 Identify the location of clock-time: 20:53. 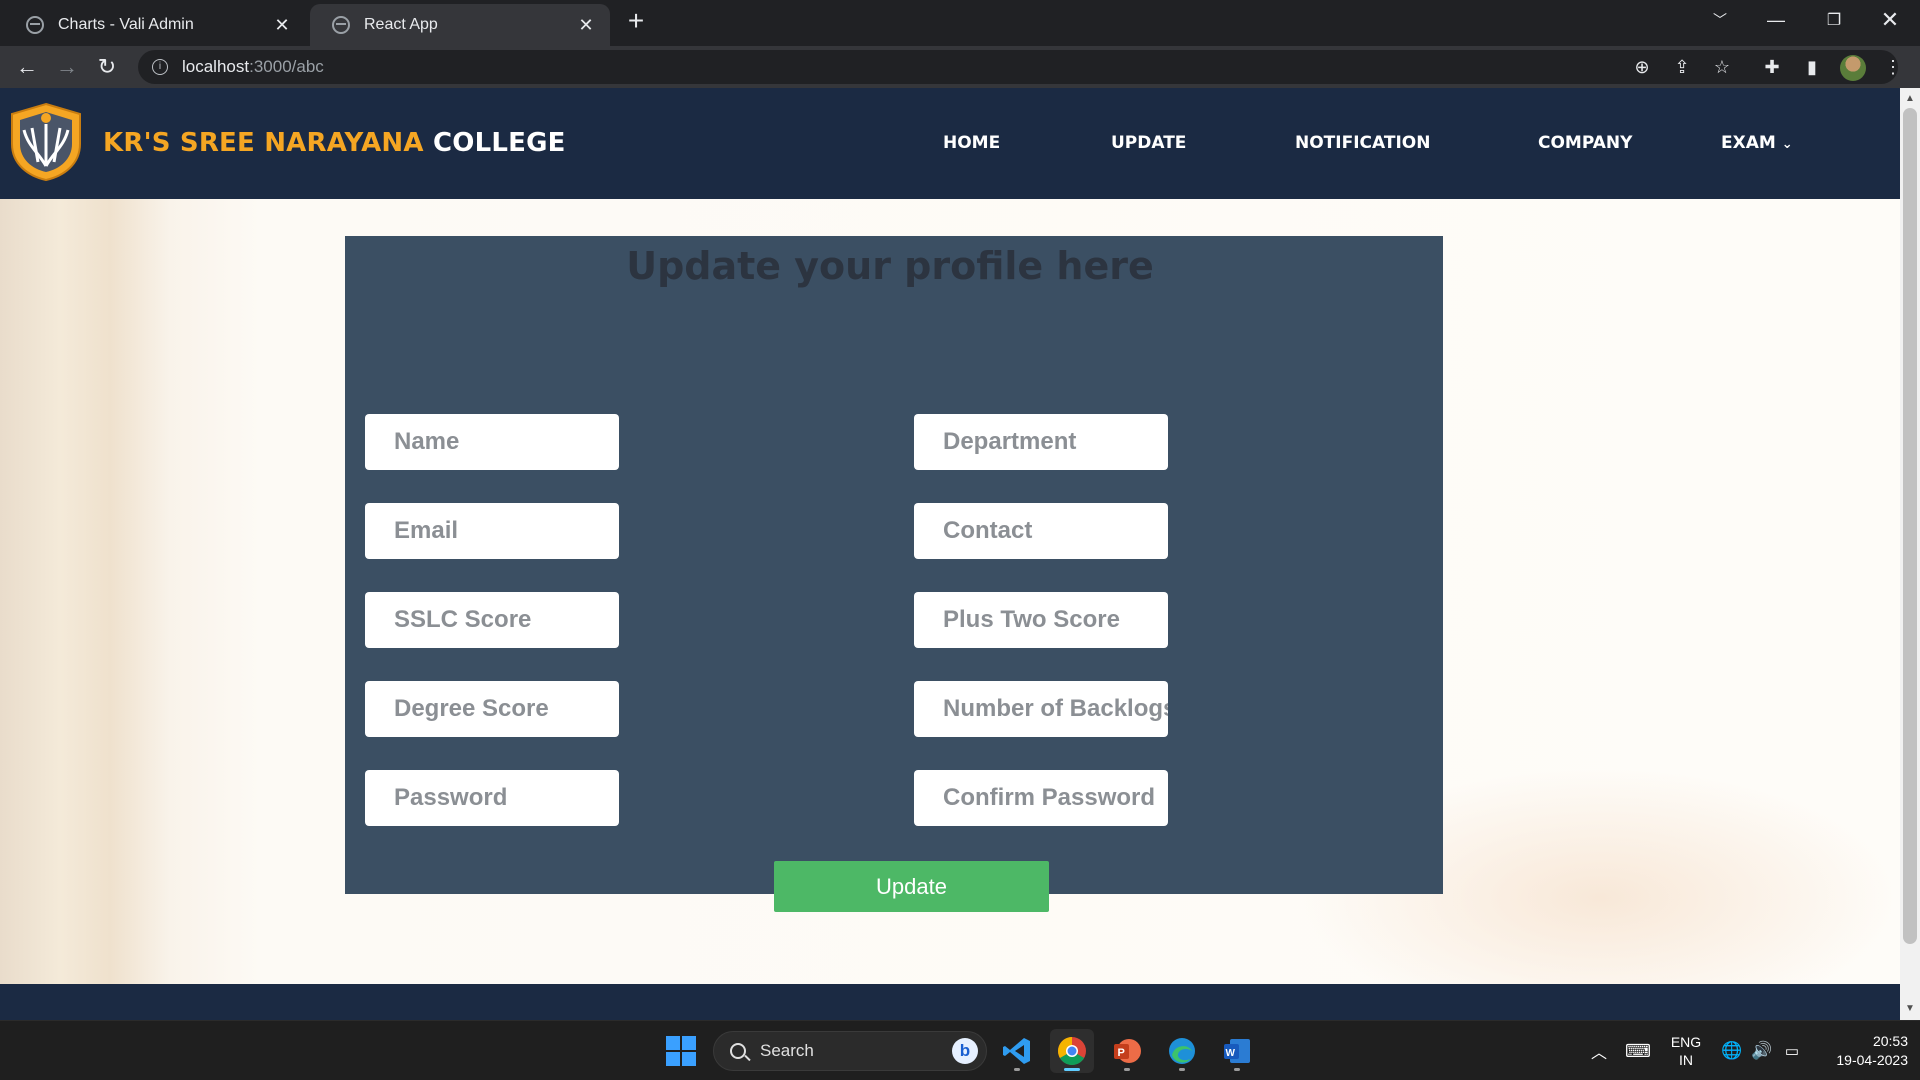
(1890, 1041).